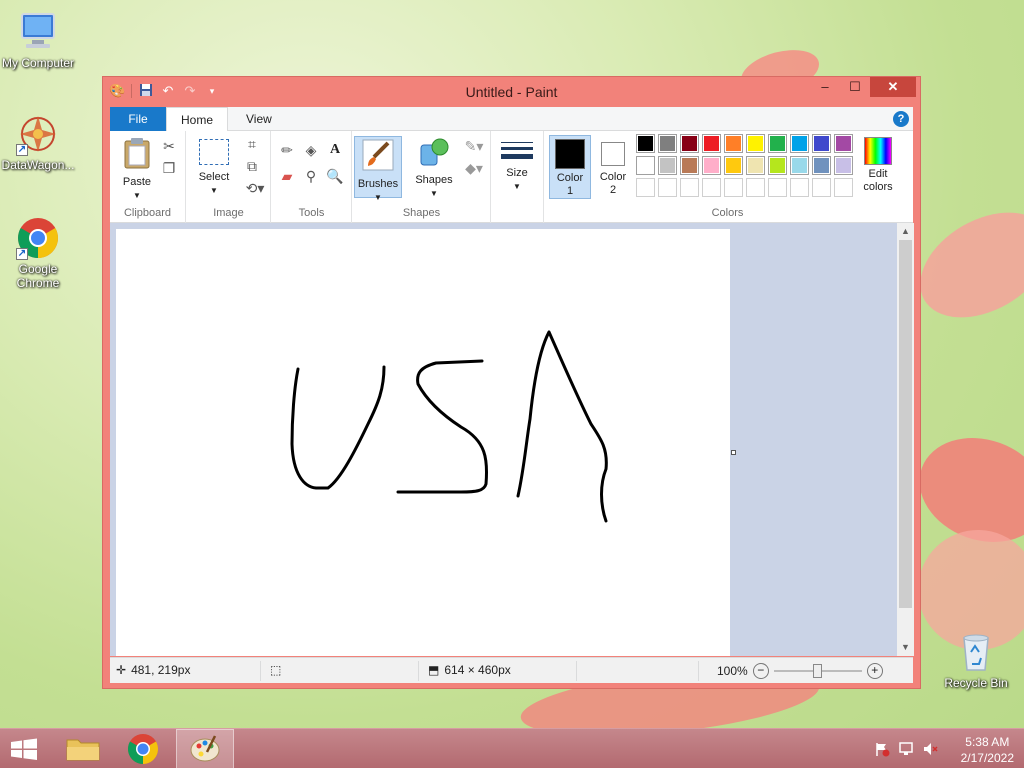  I want to click on zoom-out-icon: −, so click(760, 671).